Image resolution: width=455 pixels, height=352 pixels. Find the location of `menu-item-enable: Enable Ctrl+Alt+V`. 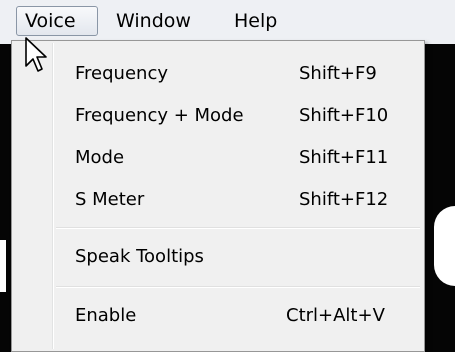

menu-item-enable: Enable Ctrl+Alt+V is located at coordinates (218, 316).